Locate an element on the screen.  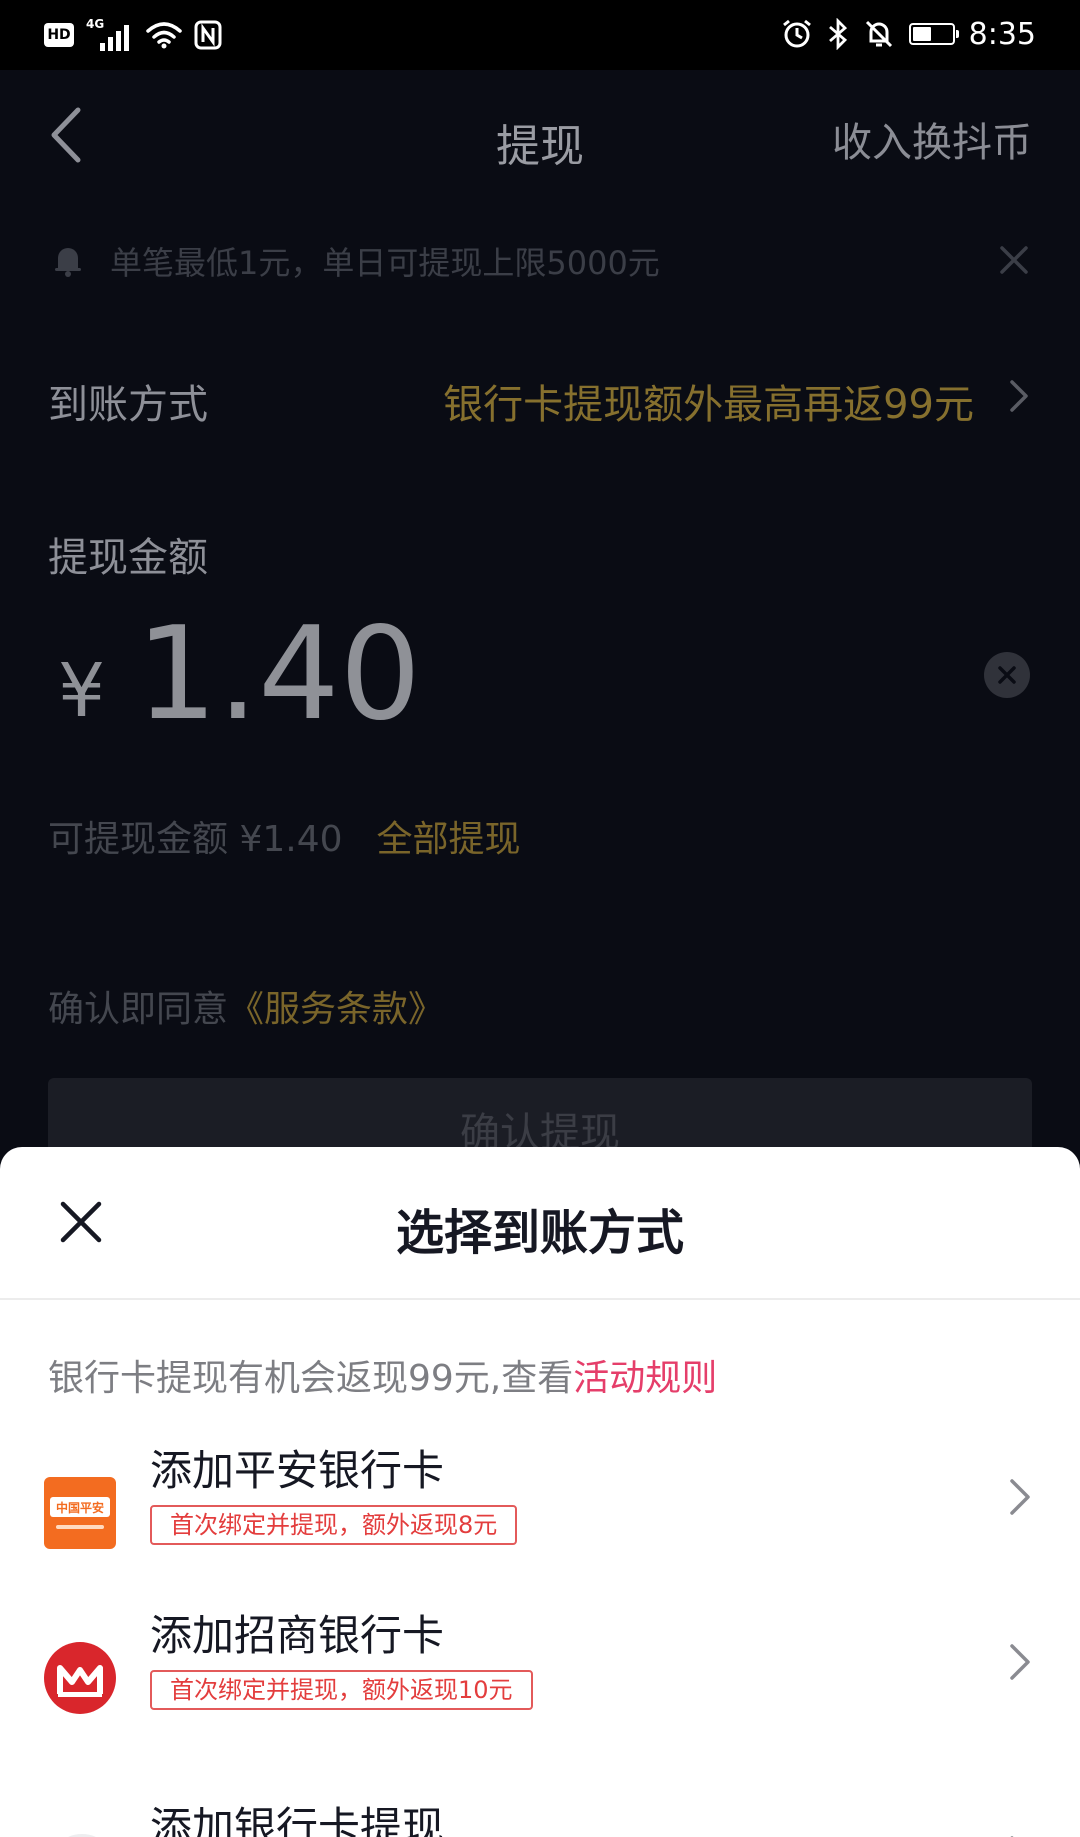
payout-method-row: 到账方式 银行卡提现额外最高再返99元 is located at coordinates (540, 395).